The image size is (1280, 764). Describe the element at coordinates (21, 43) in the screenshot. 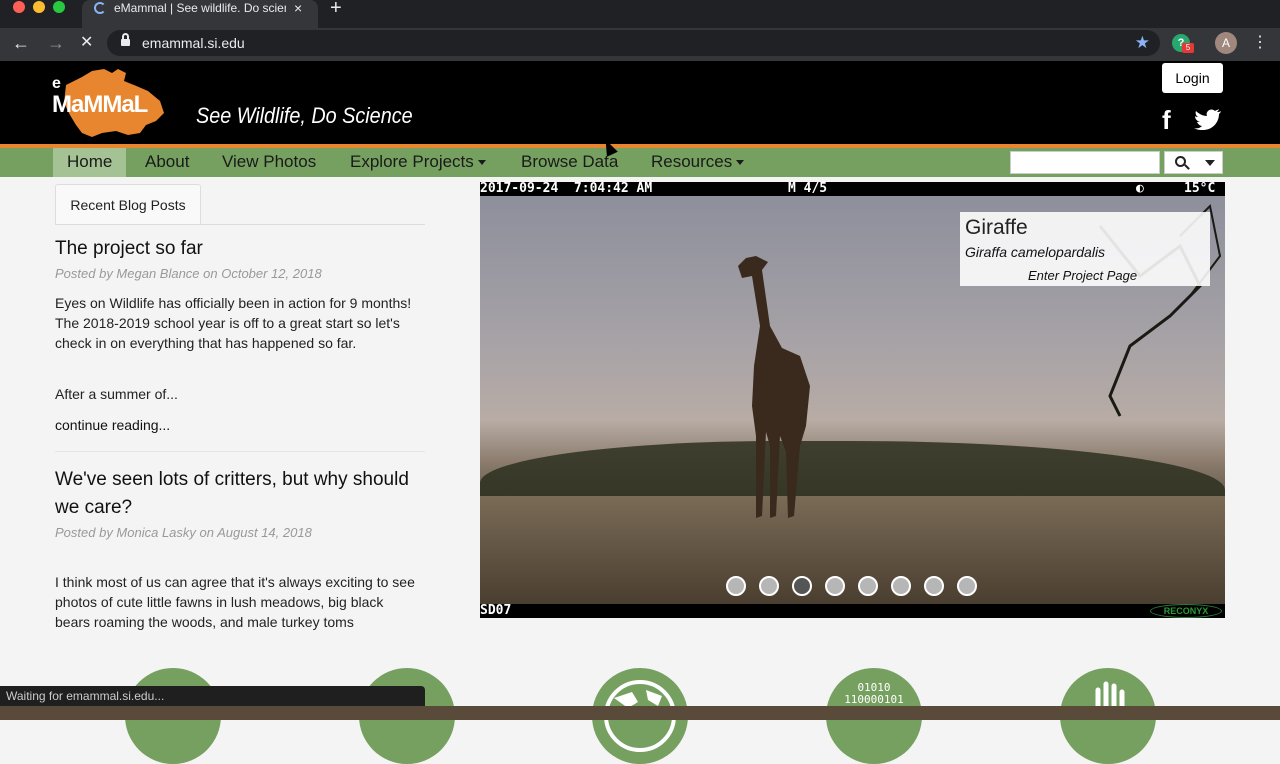

I see `back-button: ←` at that location.